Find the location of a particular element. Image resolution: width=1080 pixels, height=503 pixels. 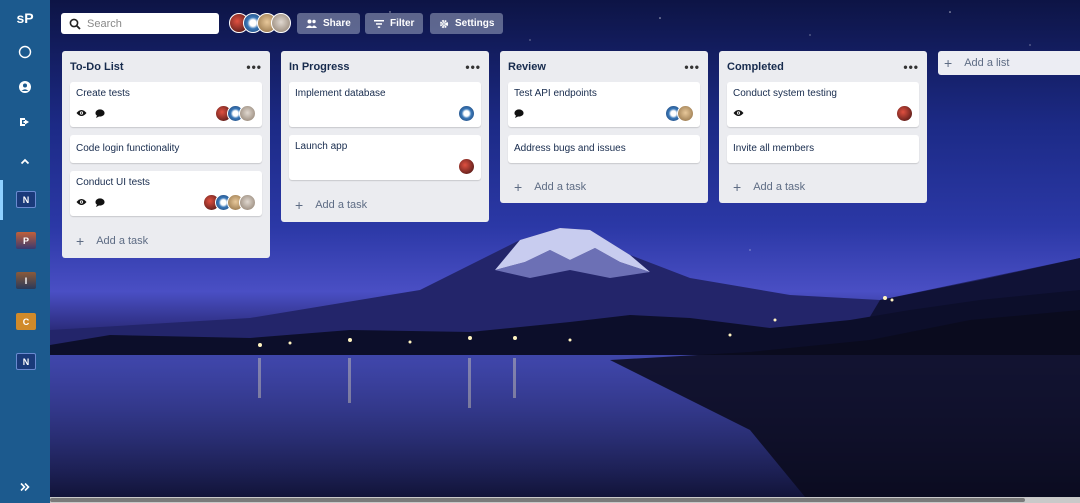

expand-sidebar-icon is located at coordinates (25, 487).